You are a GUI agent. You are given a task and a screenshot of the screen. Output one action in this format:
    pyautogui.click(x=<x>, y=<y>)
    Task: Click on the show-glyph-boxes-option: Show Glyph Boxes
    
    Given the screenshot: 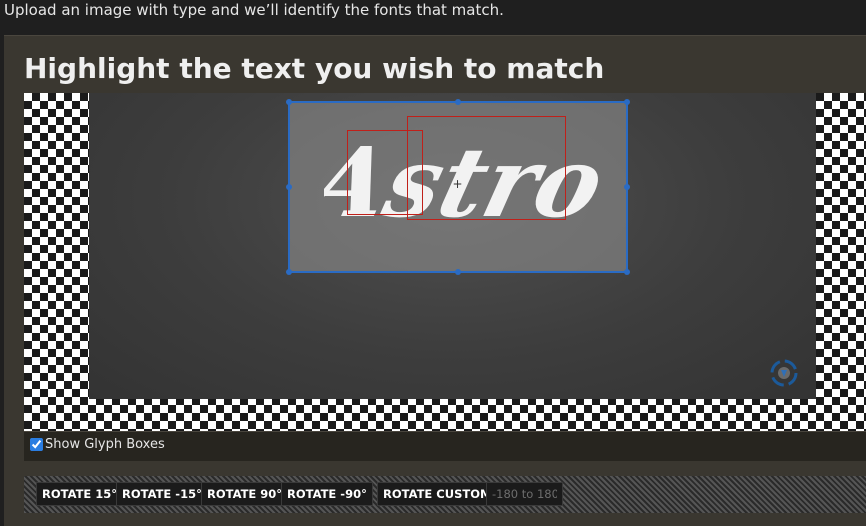 What is the action you would take?
    pyautogui.click(x=97, y=444)
    